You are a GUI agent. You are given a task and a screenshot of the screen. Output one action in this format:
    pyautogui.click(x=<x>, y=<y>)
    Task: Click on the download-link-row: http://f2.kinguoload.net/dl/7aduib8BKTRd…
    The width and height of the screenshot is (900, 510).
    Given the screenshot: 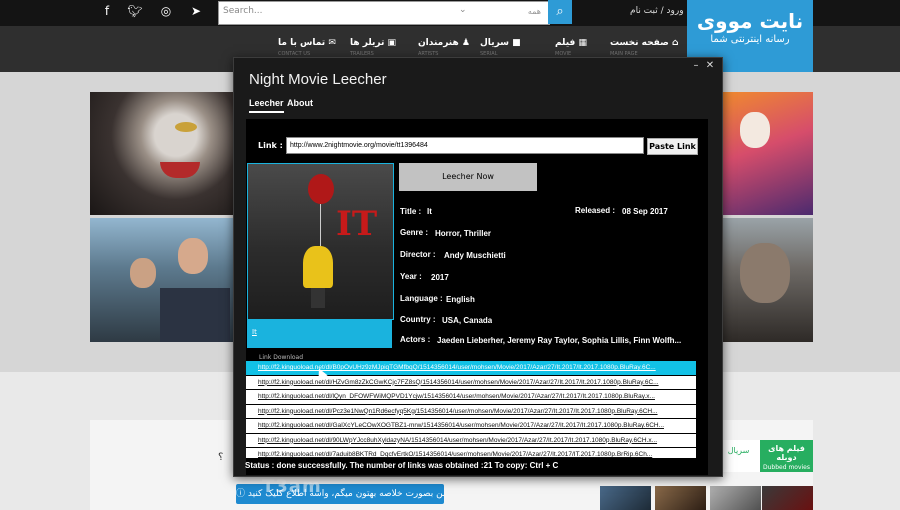 What is the action you would take?
    pyautogui.click(x=471, y=453)
    